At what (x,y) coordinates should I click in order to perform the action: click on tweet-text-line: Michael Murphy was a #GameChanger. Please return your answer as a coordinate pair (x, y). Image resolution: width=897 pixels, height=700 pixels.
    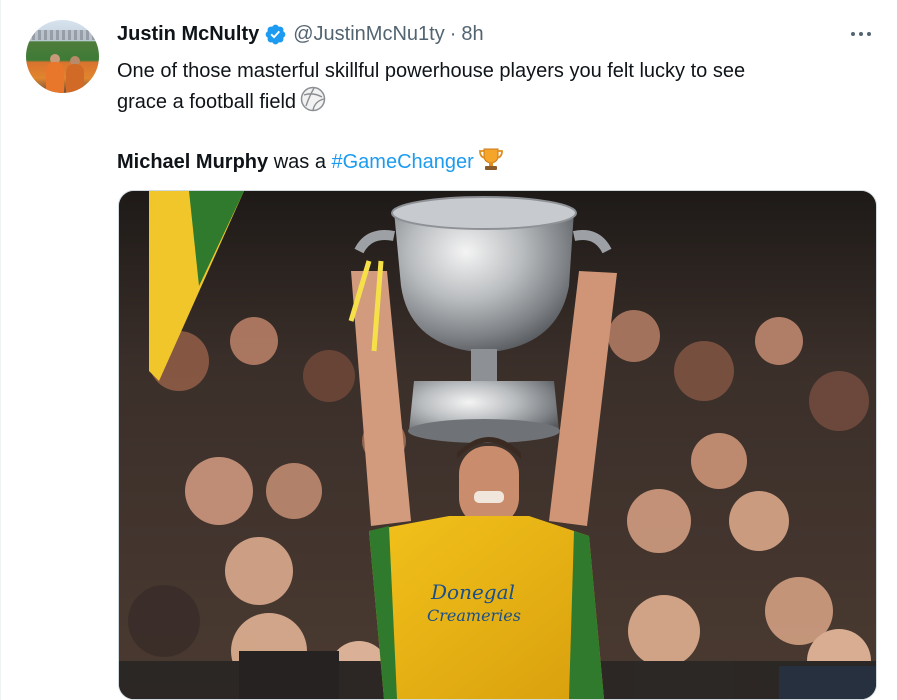
    Looking at the image, I should click on (487, 161).